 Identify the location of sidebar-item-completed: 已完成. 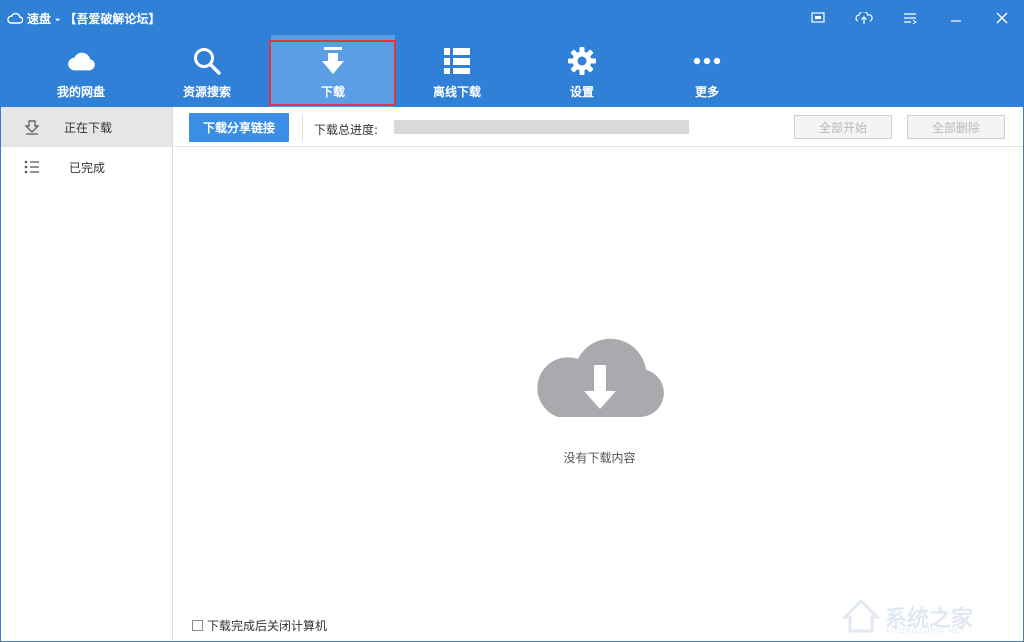
(86, 167).